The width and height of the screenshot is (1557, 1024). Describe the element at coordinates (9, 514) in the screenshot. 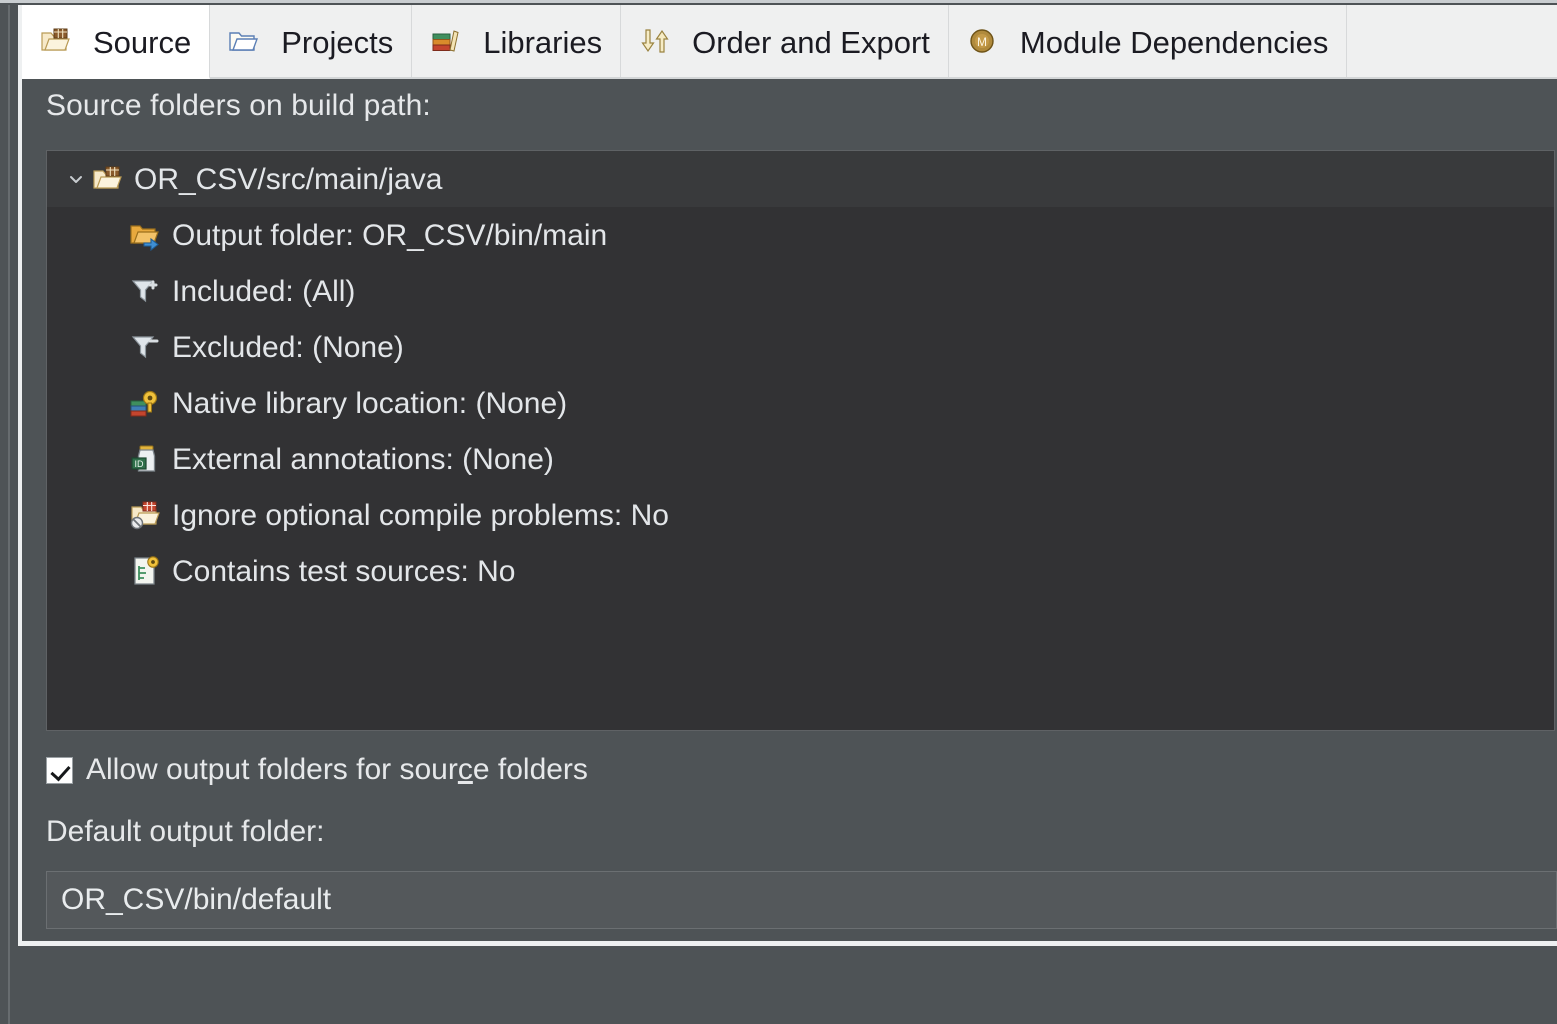

I see `window-left-border` at that location.